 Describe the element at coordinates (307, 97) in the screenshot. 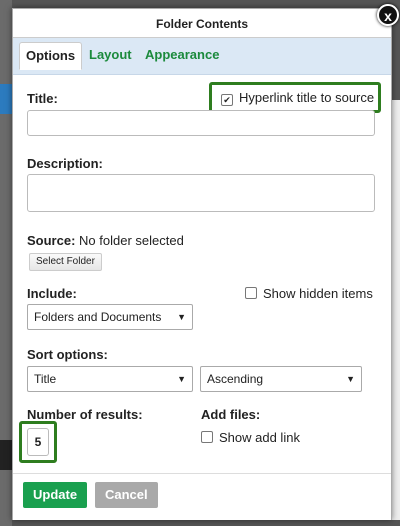

I see `hyperlink-label: Hyperlink title to source` at that location.